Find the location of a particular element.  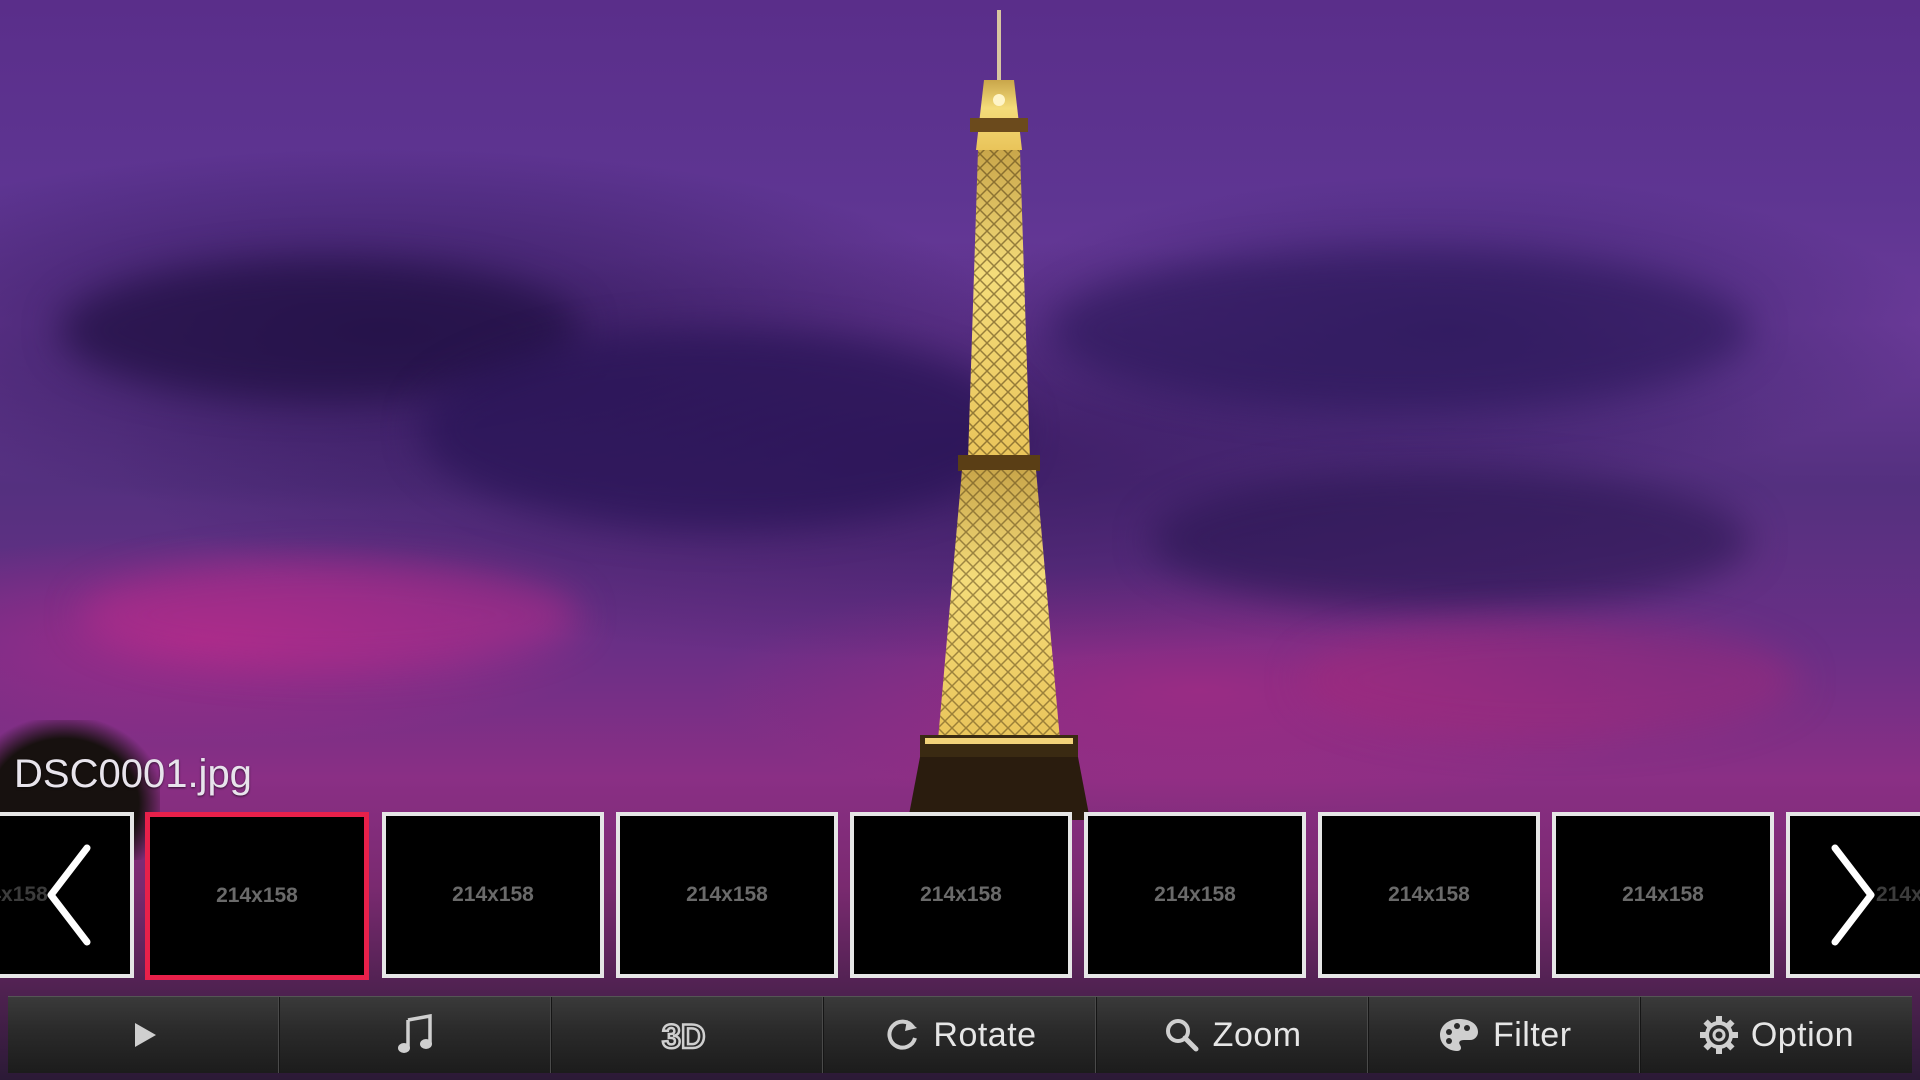

thumbnail-3: 214x158 is located at coordinates (727, 895).